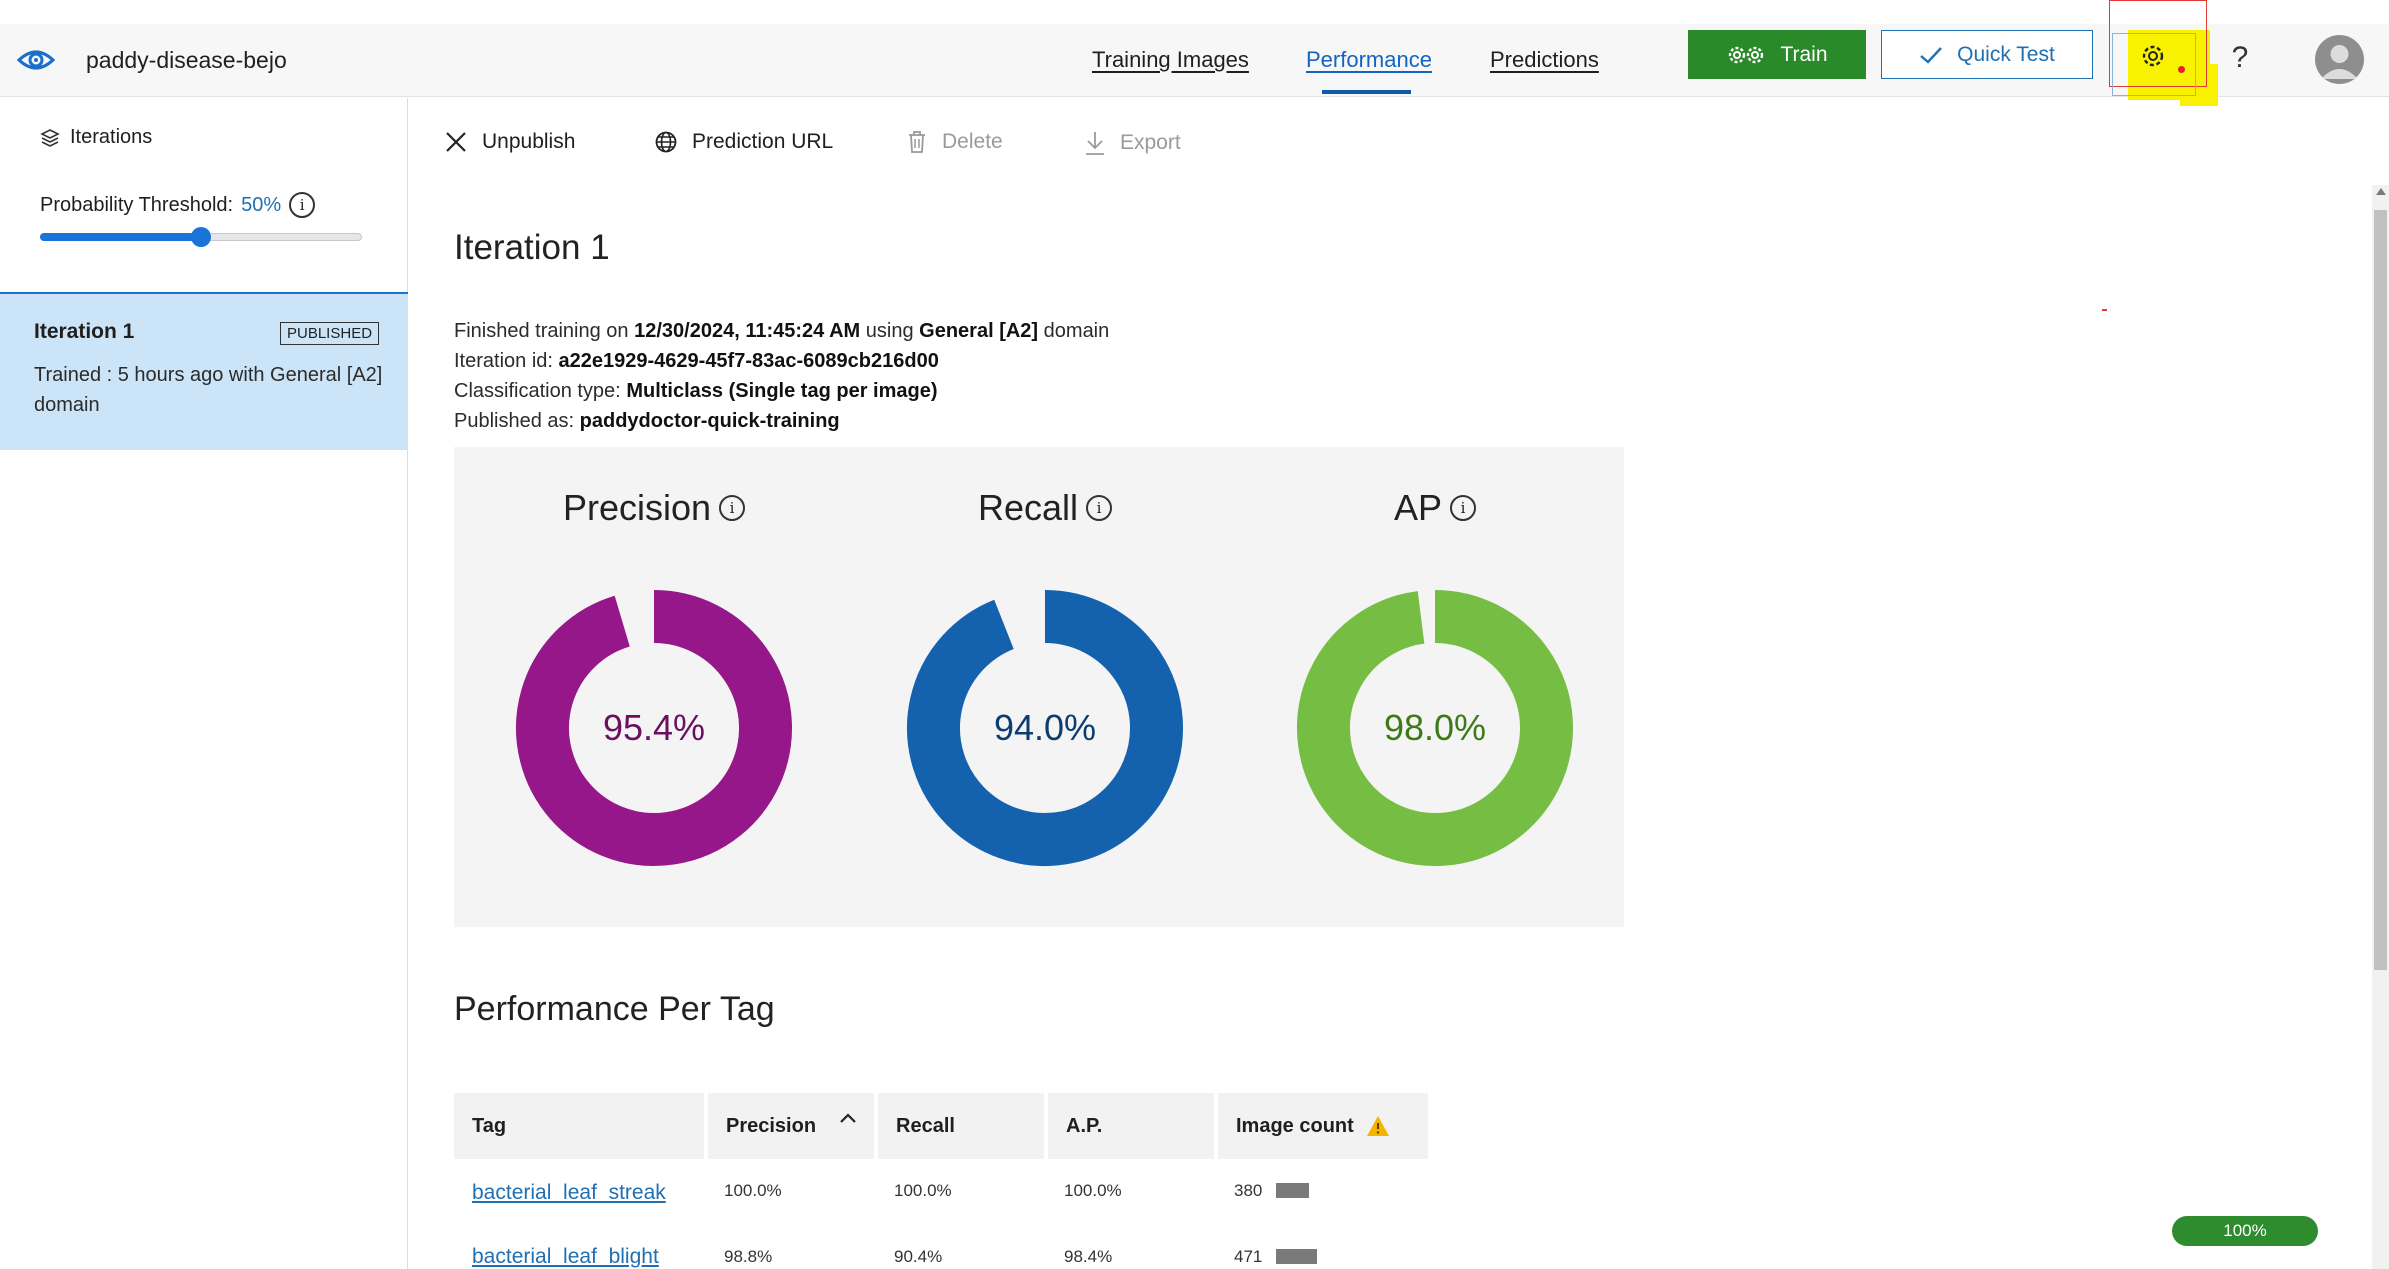 This screenshot has height=1269, width=2389. Describe the element at coordinates (456, 142) in the screenshot. I see `close-icon` at that location.